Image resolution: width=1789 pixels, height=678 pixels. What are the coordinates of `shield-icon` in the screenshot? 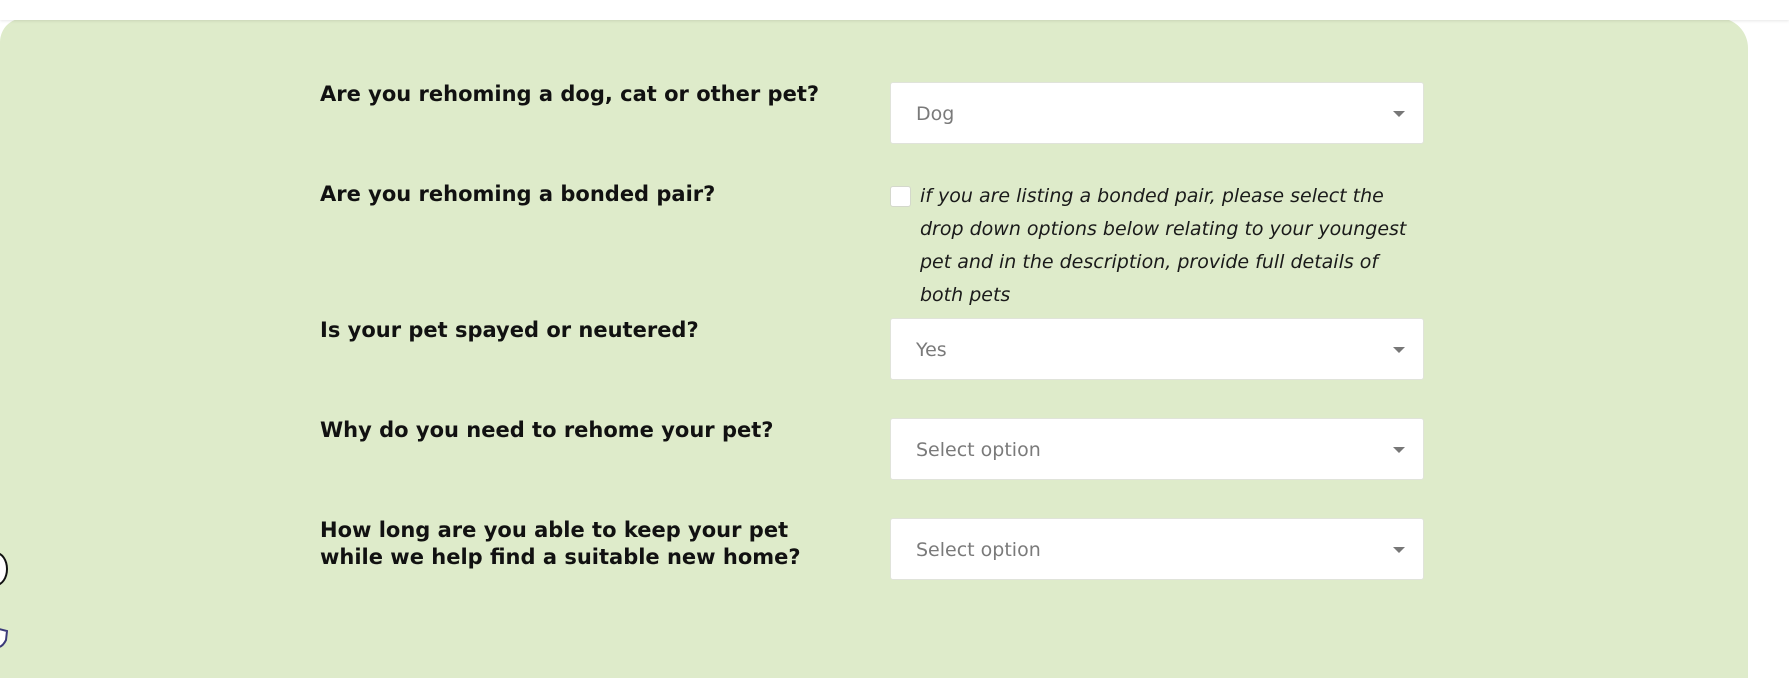 It's located at (4, 638).